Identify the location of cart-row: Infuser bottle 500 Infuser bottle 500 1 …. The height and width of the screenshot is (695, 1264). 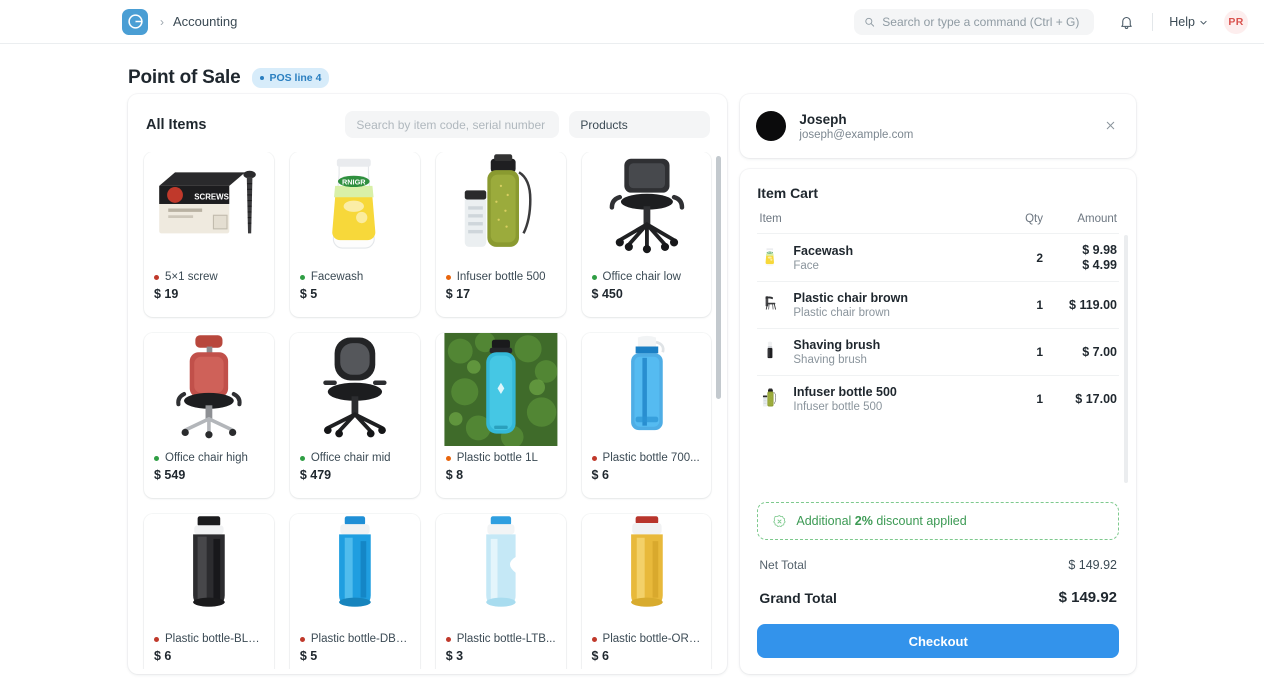
(938, 398).